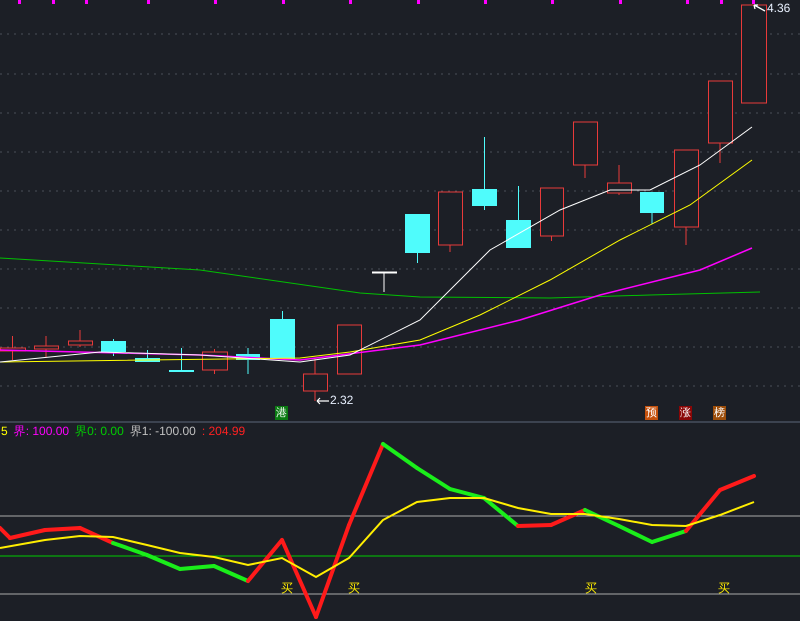 This screenshot has height=621, width=800. I want to click on marker-badge: 涨, so click(685, 413).